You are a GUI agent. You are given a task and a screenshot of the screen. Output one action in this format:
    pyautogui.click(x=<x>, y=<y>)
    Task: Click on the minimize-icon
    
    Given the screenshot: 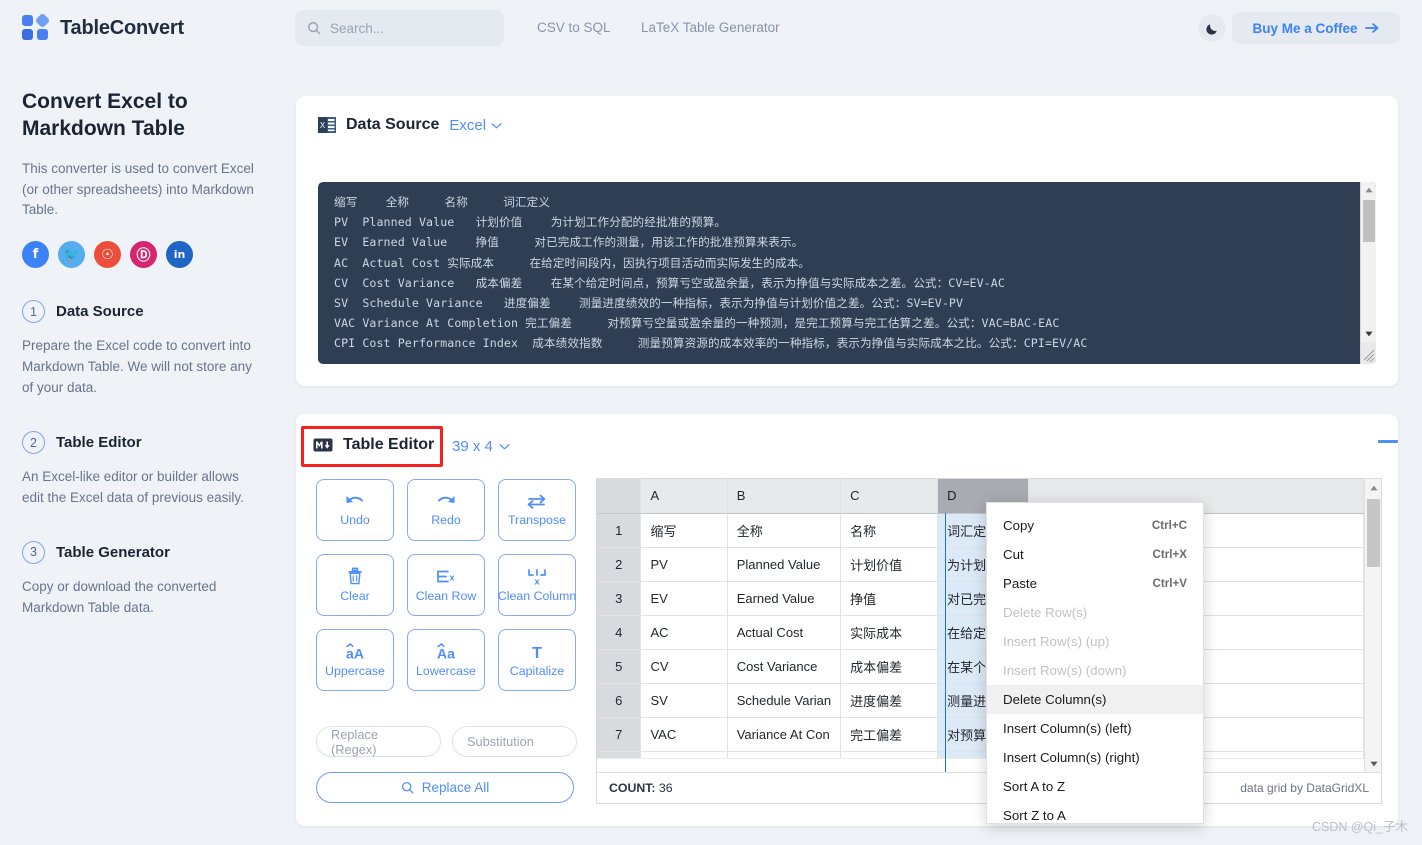 What is the action you would take?
    pyautogui.click(x=1388, y=441)
    